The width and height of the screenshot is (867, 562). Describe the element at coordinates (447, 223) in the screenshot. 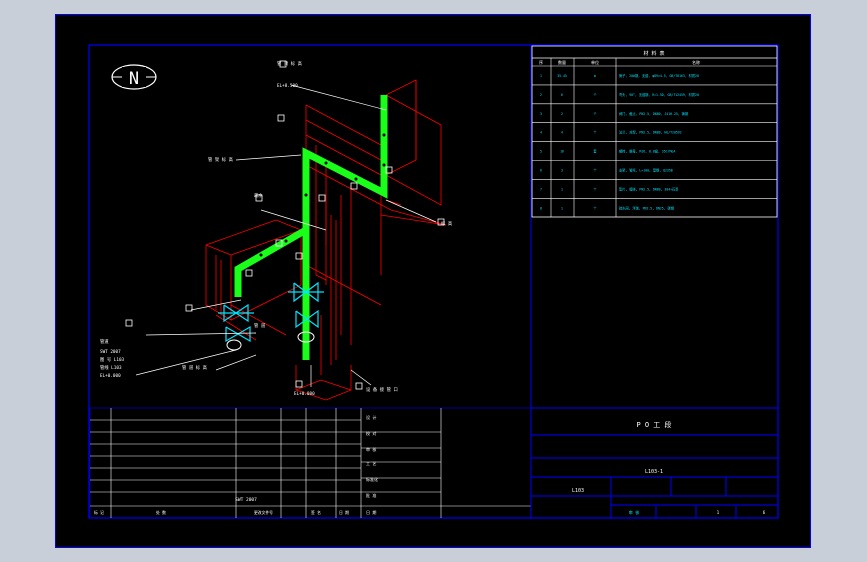

I see `callout-right-tag: 标 高` at that location.